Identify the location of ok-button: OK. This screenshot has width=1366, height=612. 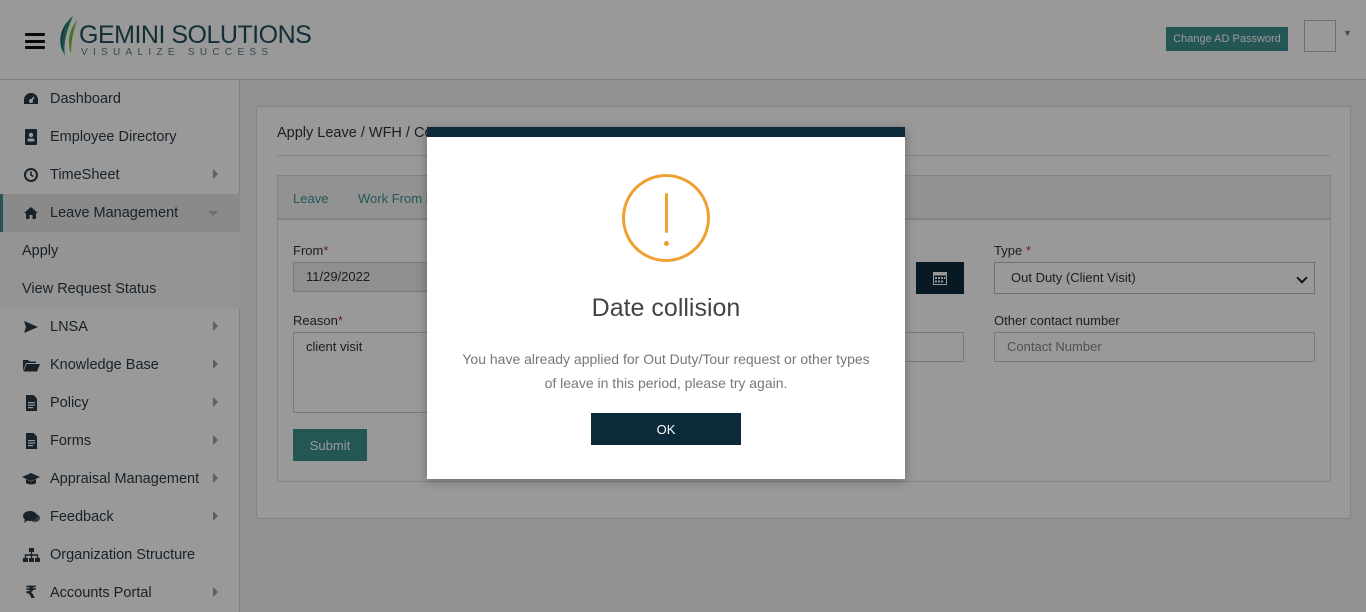
(666, 429).